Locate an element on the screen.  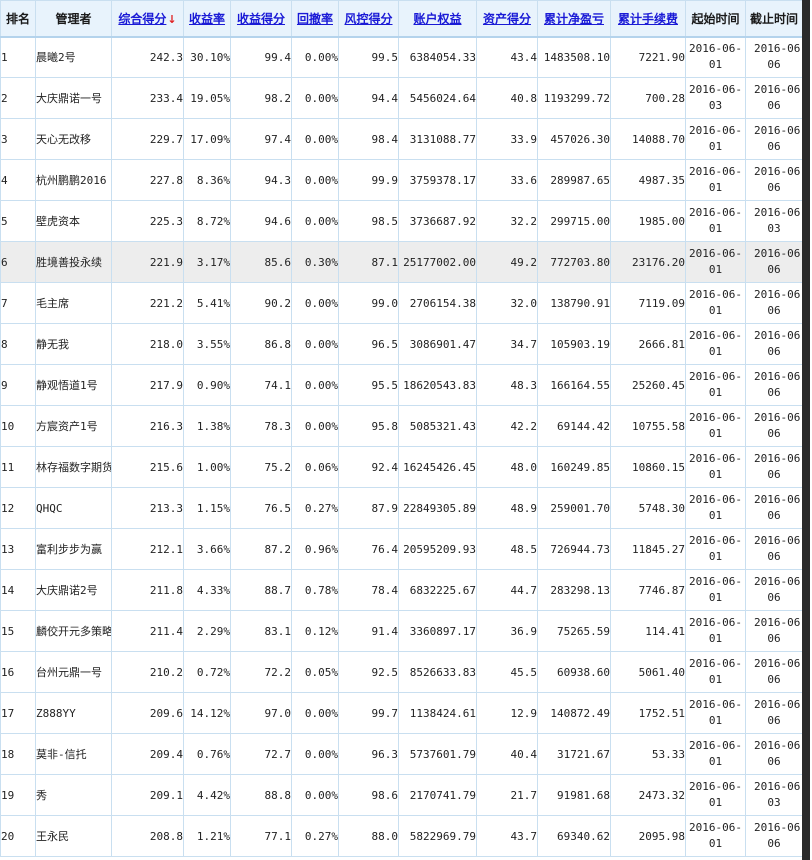
cell-asset-score: 42.2 is located at coordinates (507, 426).